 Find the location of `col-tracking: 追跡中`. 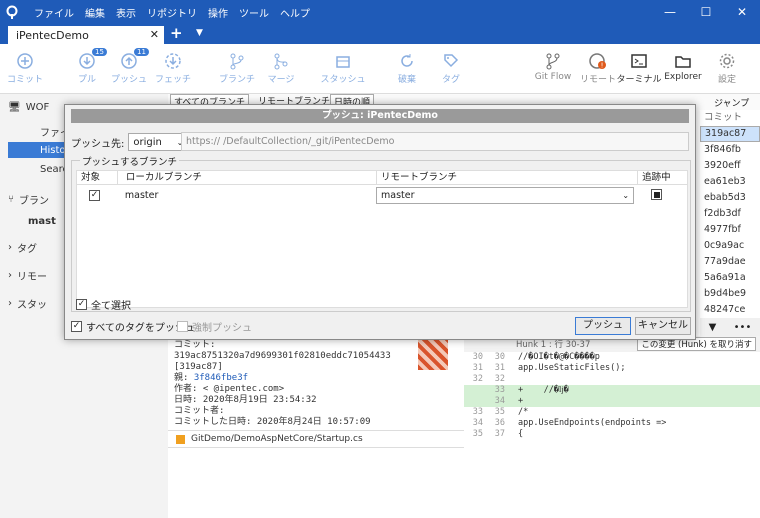

col-tracking: 追跡中 is located at coordinates (662, 177).